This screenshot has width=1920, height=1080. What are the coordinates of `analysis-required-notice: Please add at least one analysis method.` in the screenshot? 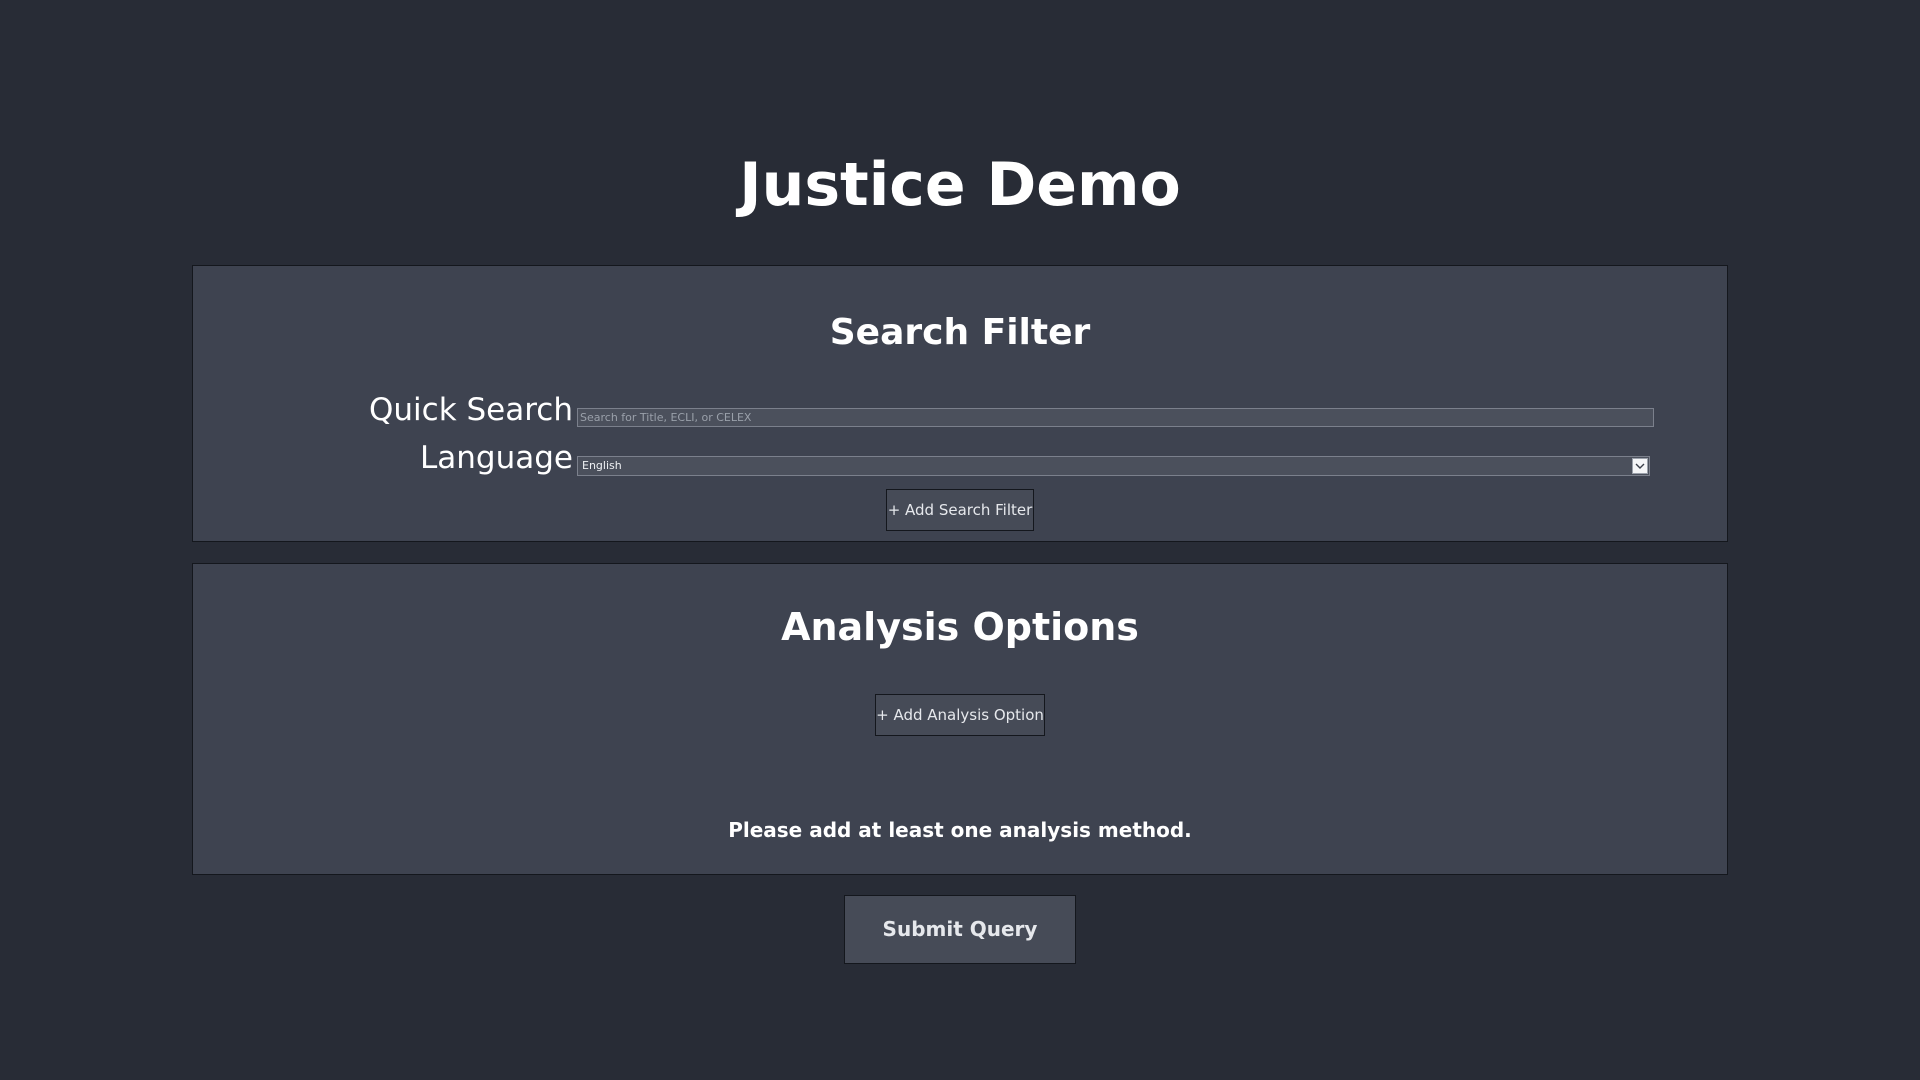 It's located at (960, 830).